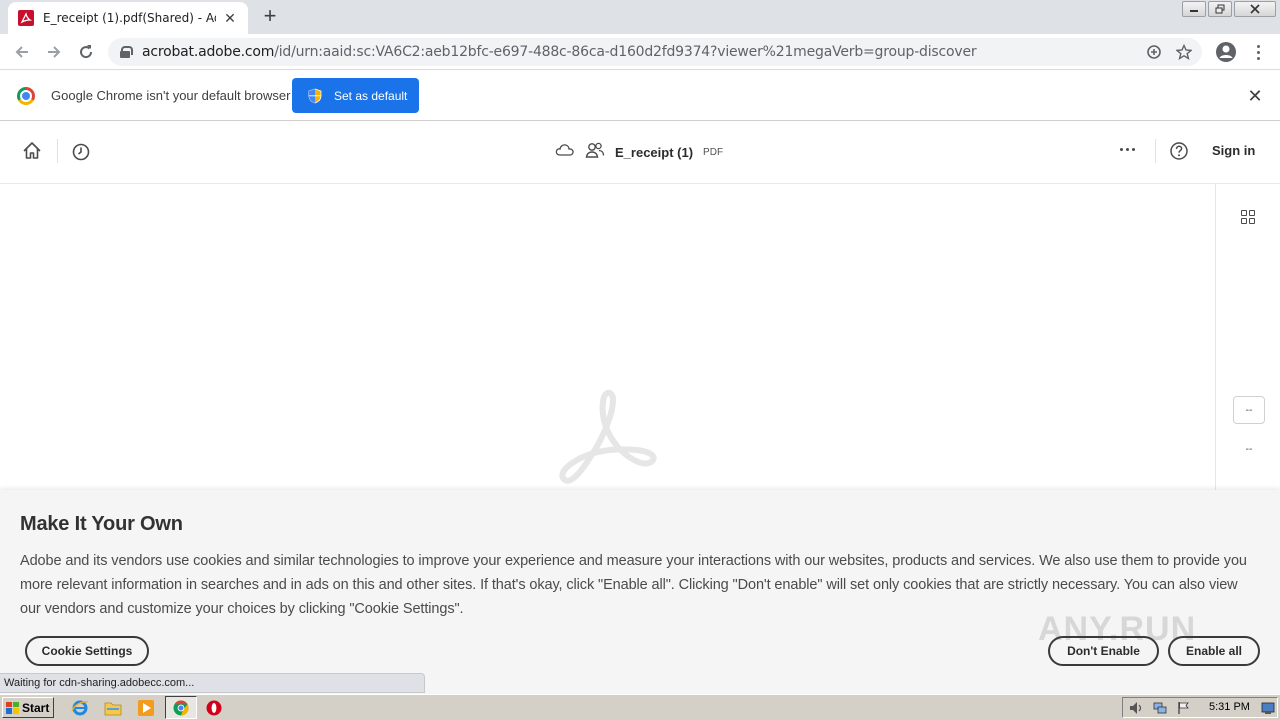  I want to click on start-label: Start, so click(36, 707).